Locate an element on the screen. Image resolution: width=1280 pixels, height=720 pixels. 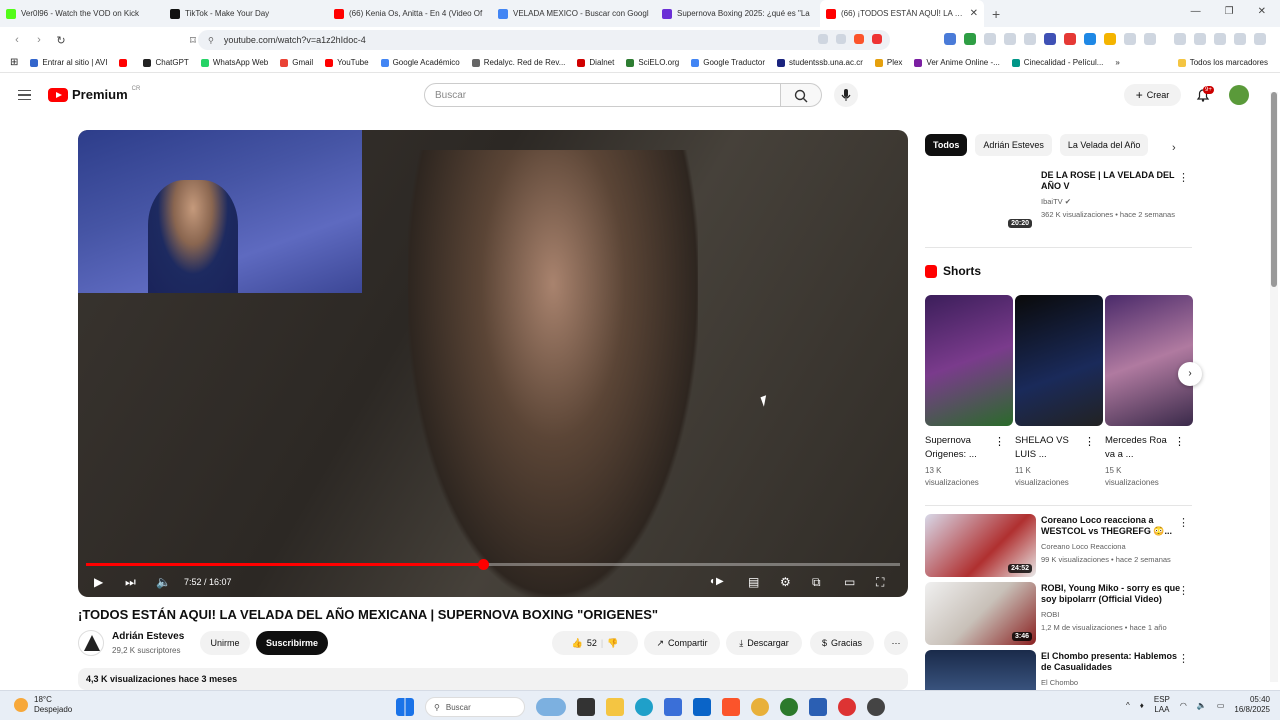
taskbar-search: ⚲ Buscar is located at coordinates (475, 707).